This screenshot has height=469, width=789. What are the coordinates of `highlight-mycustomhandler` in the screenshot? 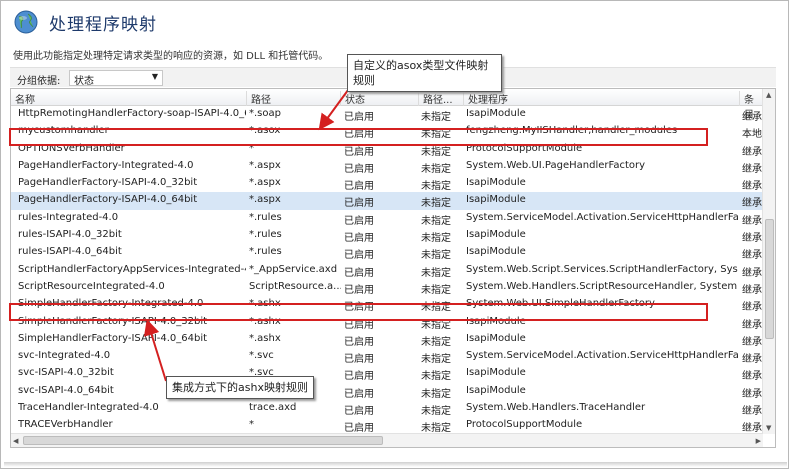 It's located at (358, 137).